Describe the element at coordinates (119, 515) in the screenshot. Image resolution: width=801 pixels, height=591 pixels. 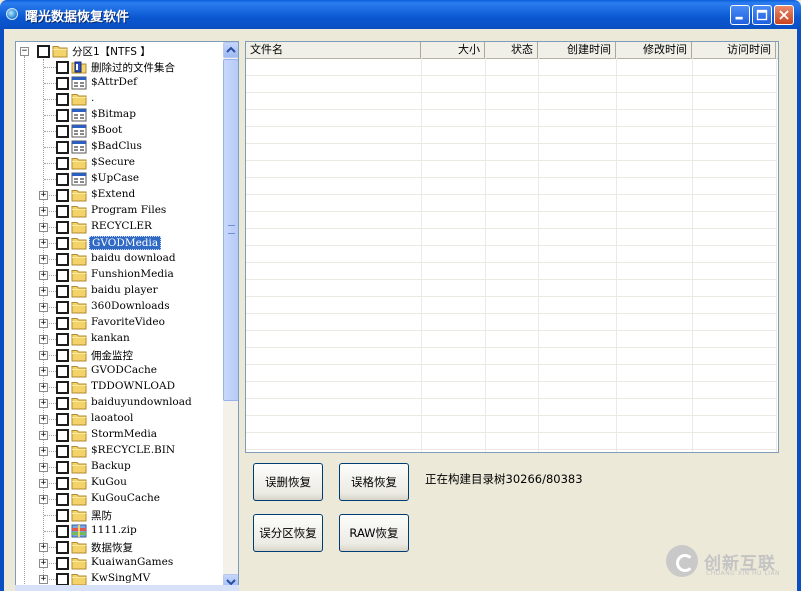
I see `tree-item-row: 黑防` at that location.